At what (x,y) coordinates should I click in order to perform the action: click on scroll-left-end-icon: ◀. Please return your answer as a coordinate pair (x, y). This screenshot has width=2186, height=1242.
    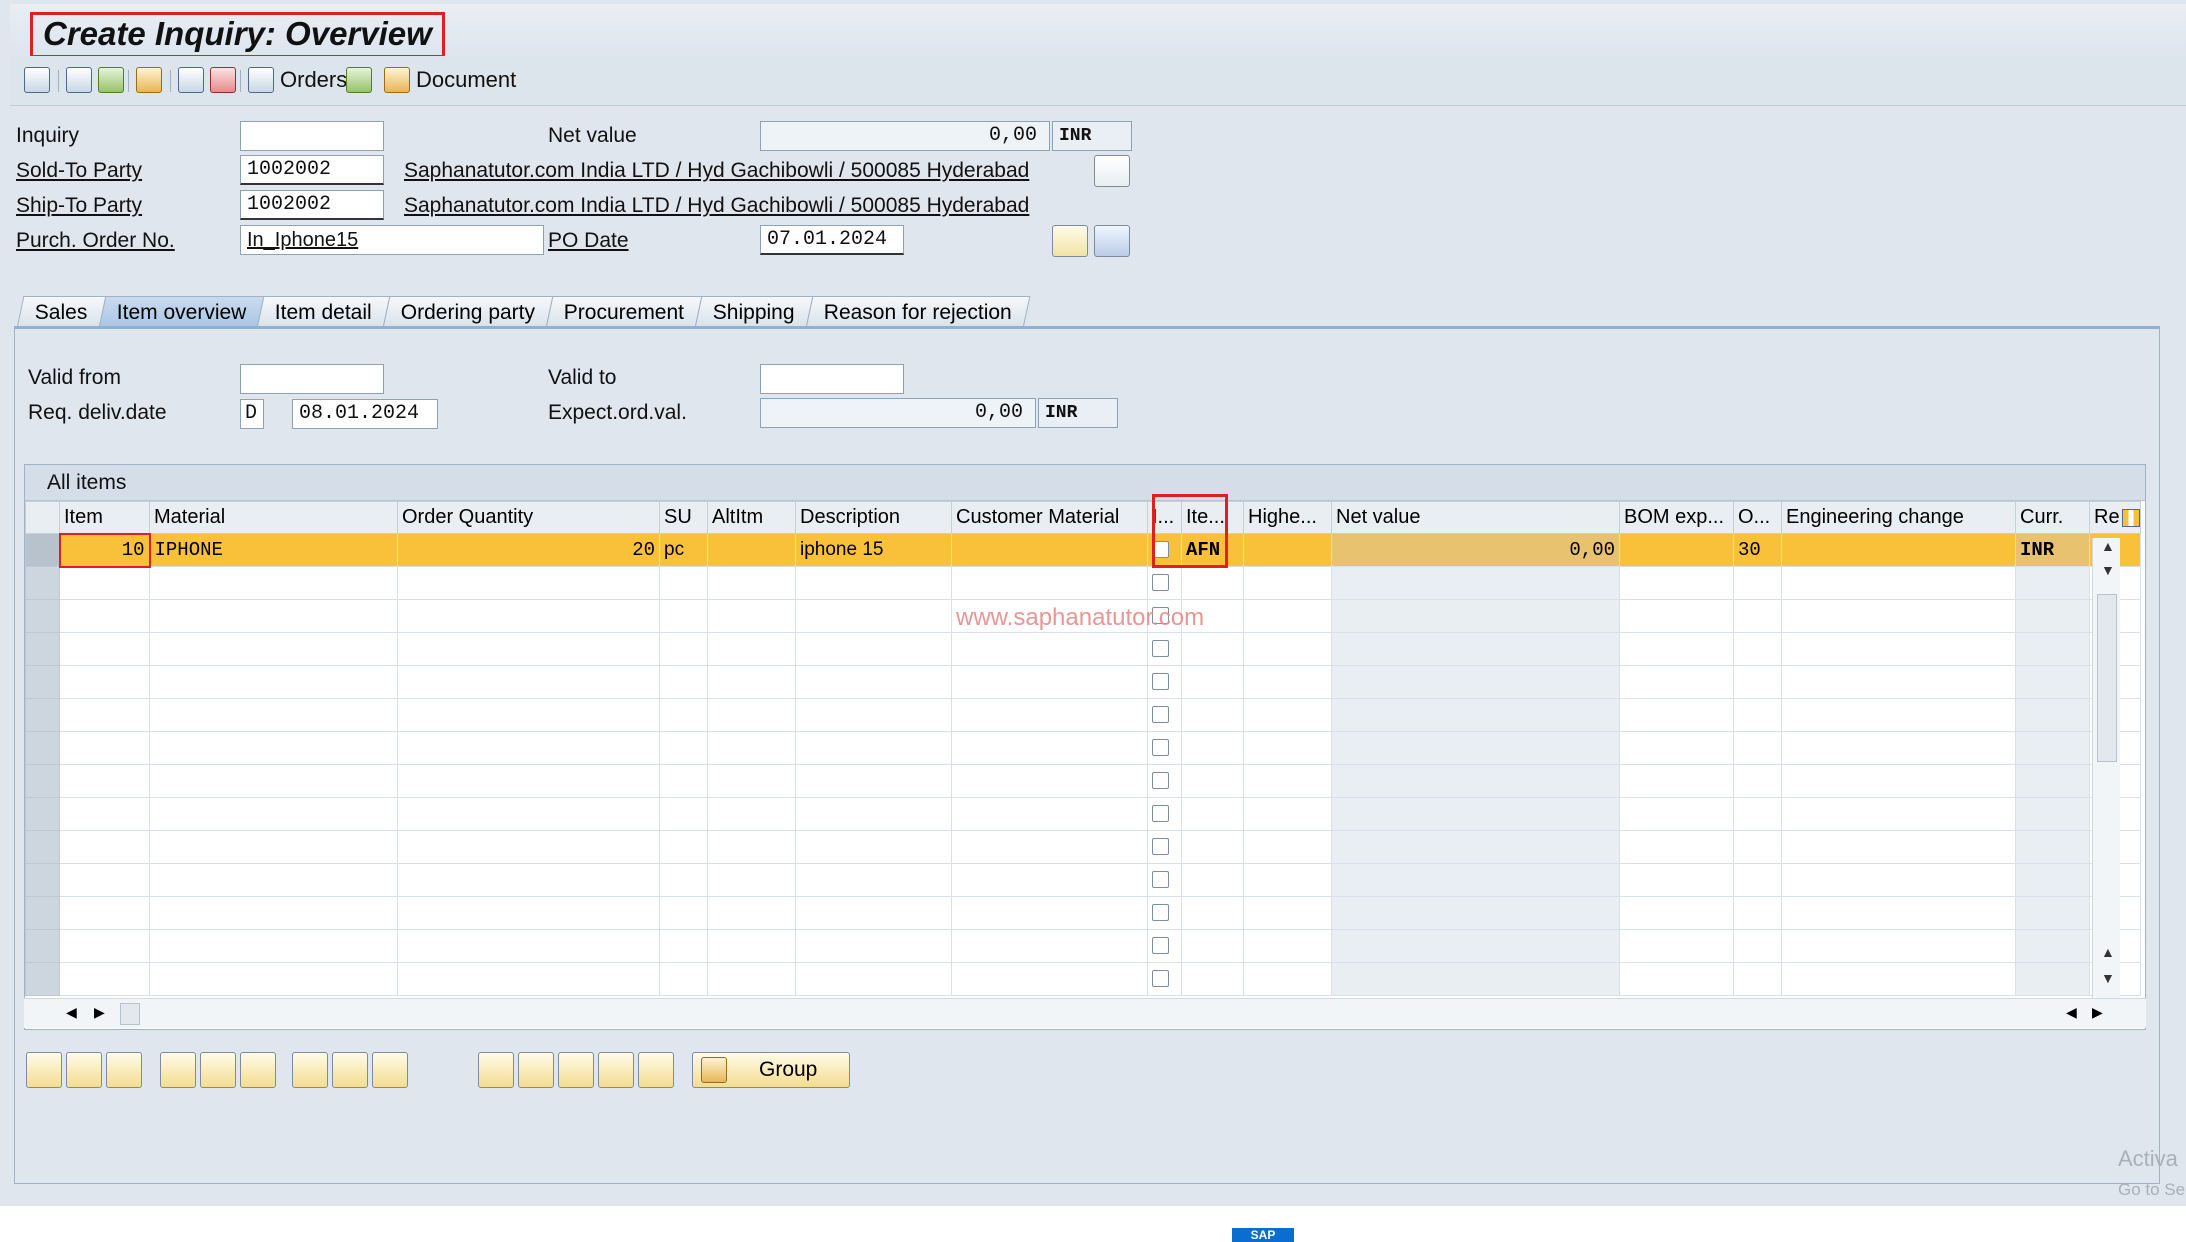
    Looking at the image, I should click on (2071, 1012).